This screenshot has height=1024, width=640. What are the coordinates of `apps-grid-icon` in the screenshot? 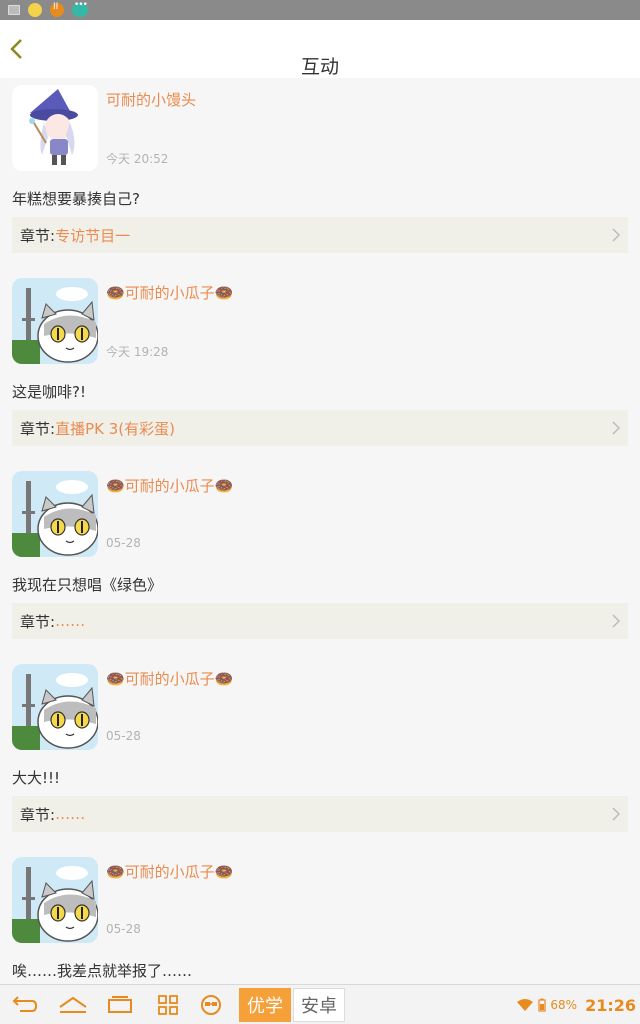 It's located at (168, 1005).